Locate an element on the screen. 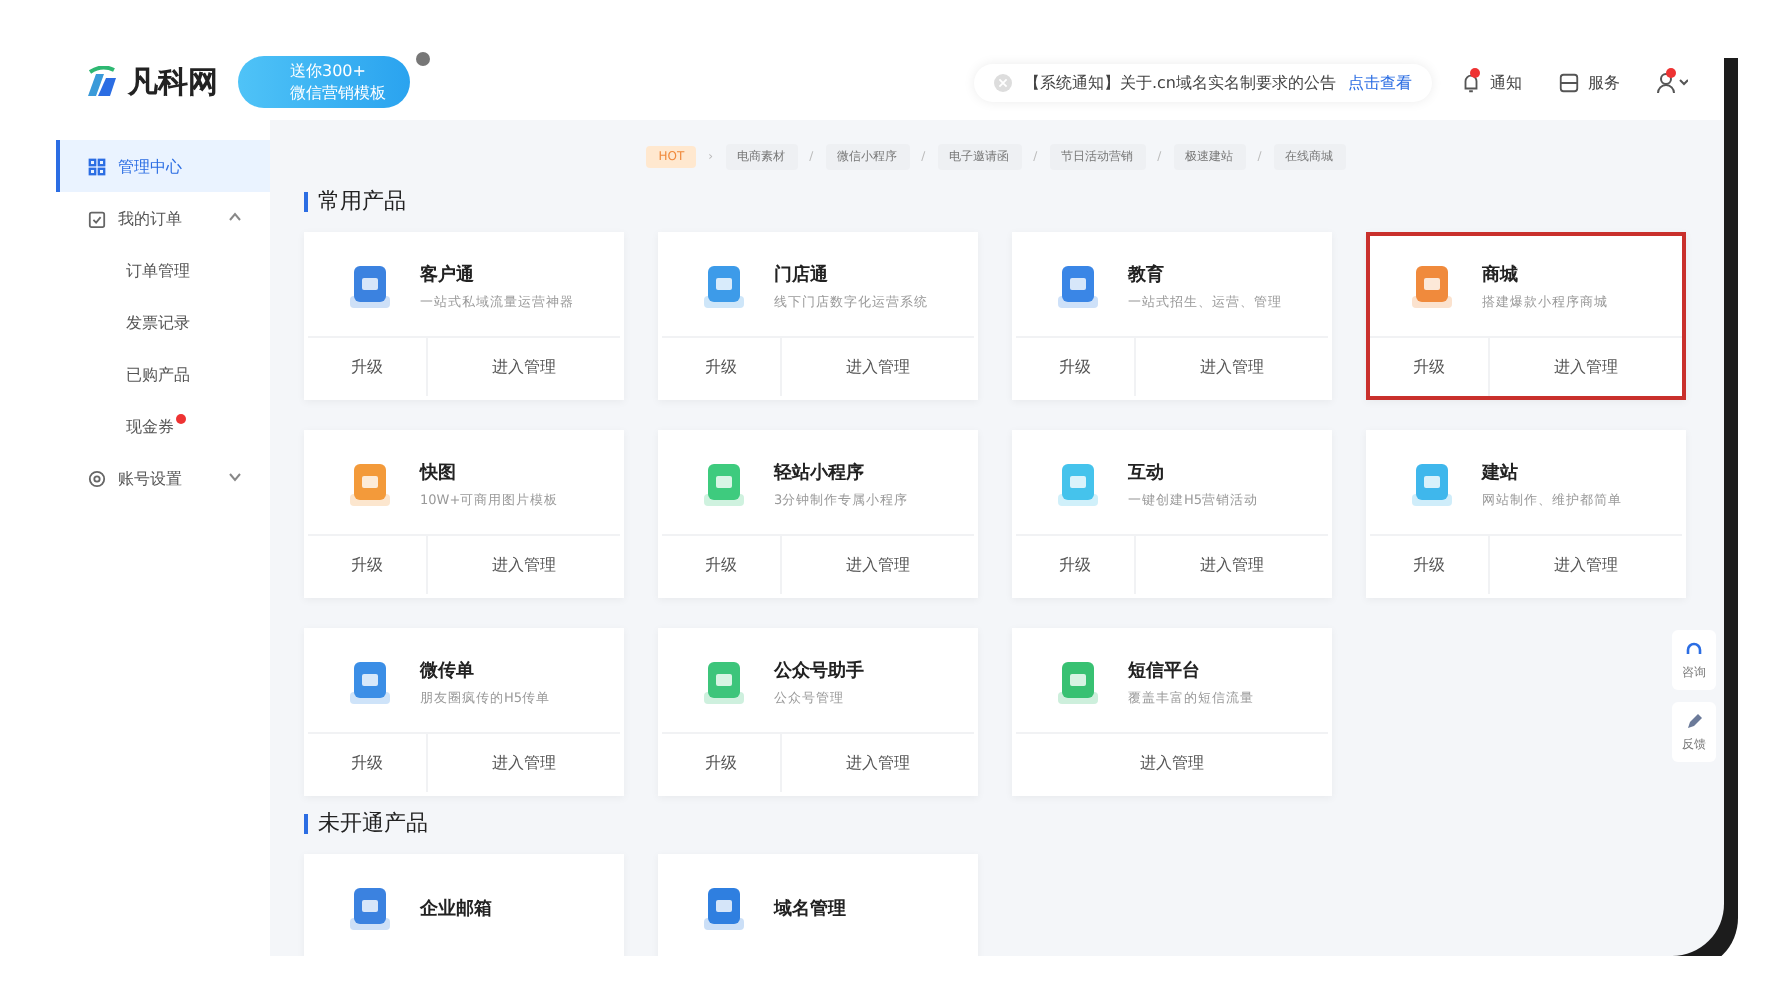 This screenshot has width=1778, height=1000. bell-icon is located at coordinates (1471, 82).